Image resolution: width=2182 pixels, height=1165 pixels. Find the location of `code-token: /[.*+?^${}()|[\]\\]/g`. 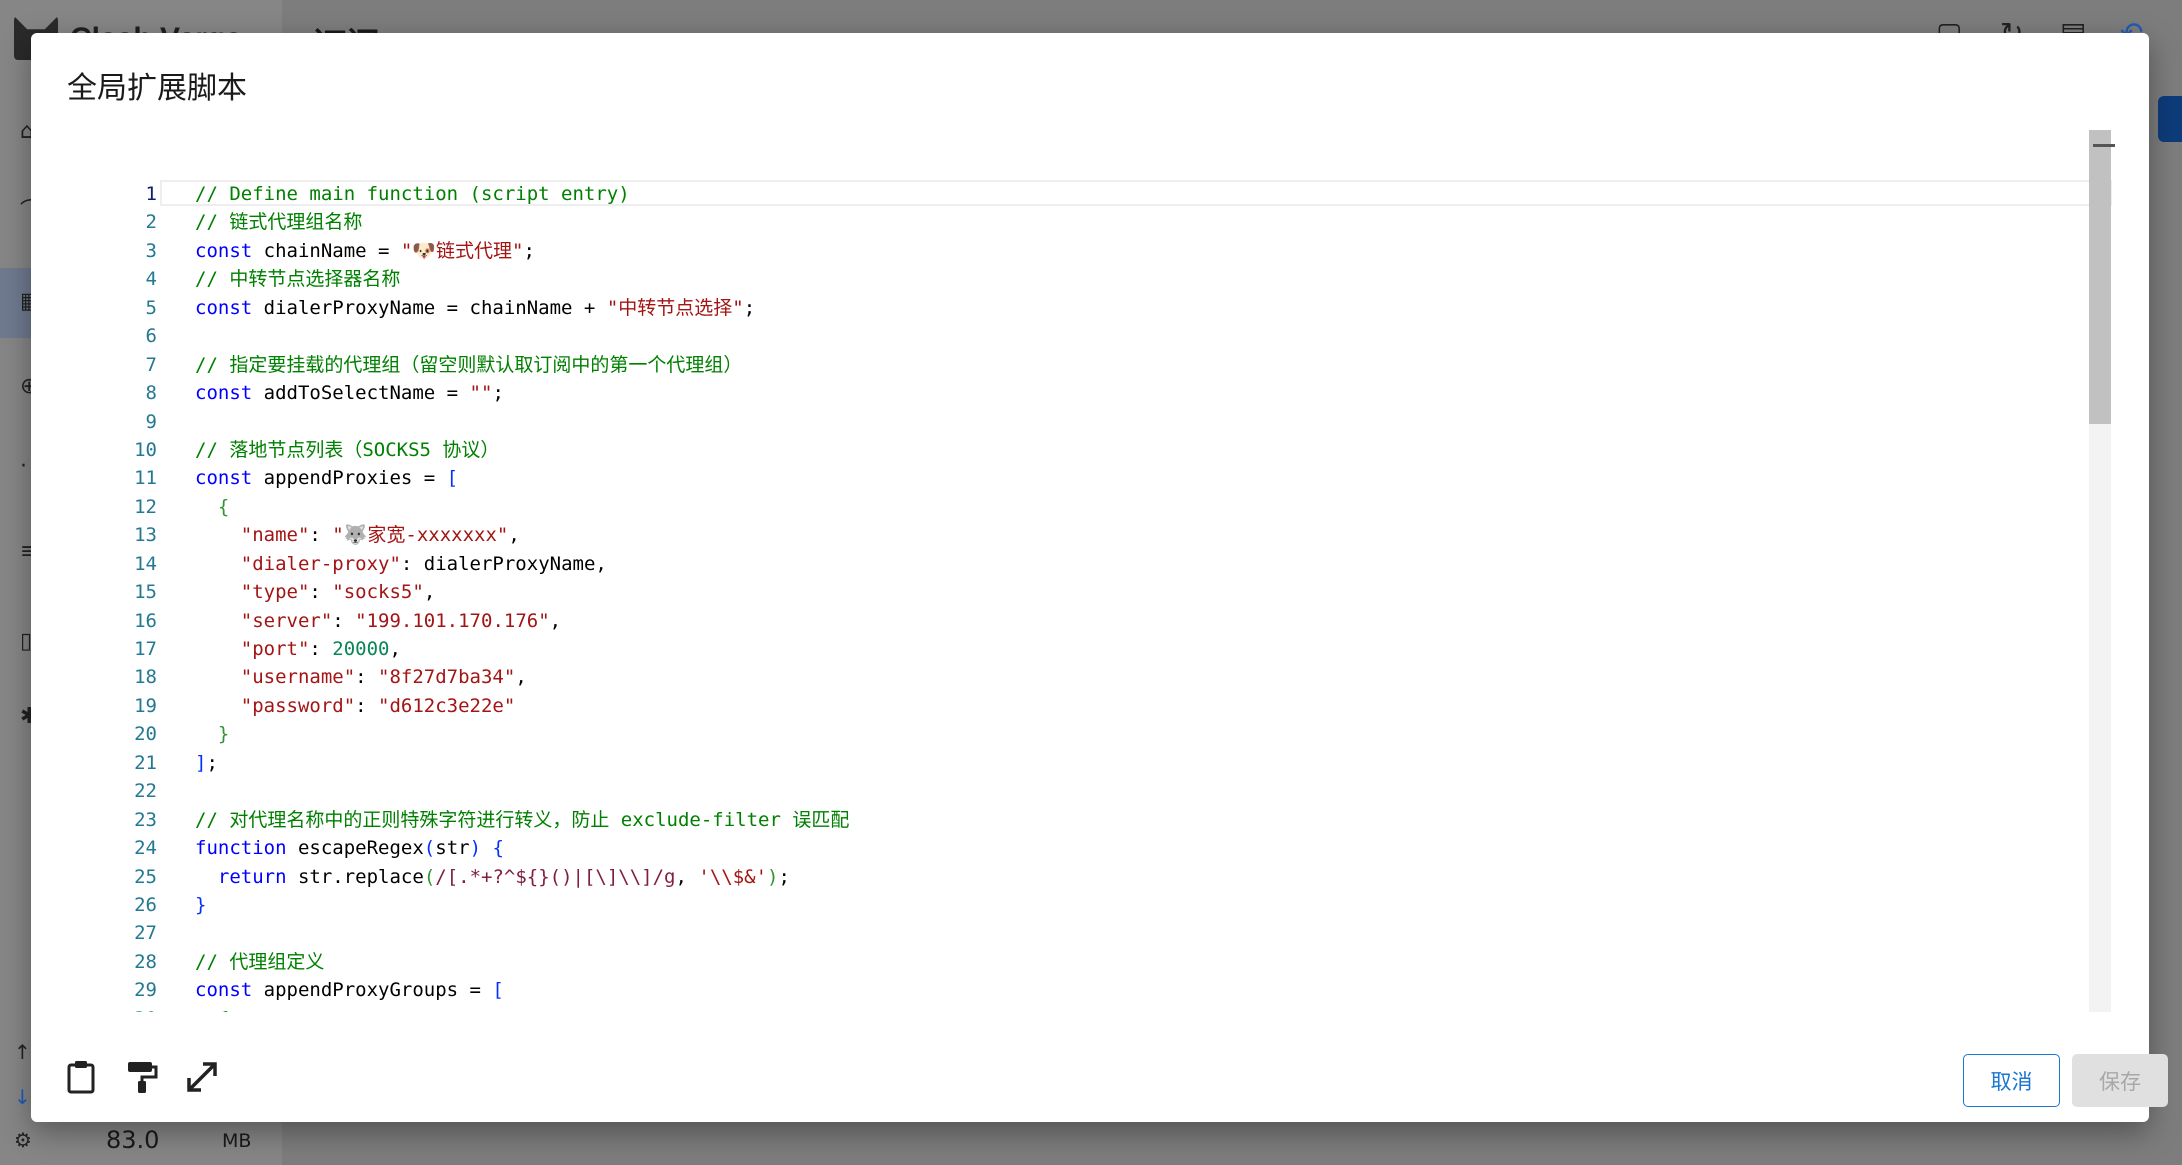

code-token: /[.*+?^${}()|[\]\\]/g is located at coordinates (555, 876).